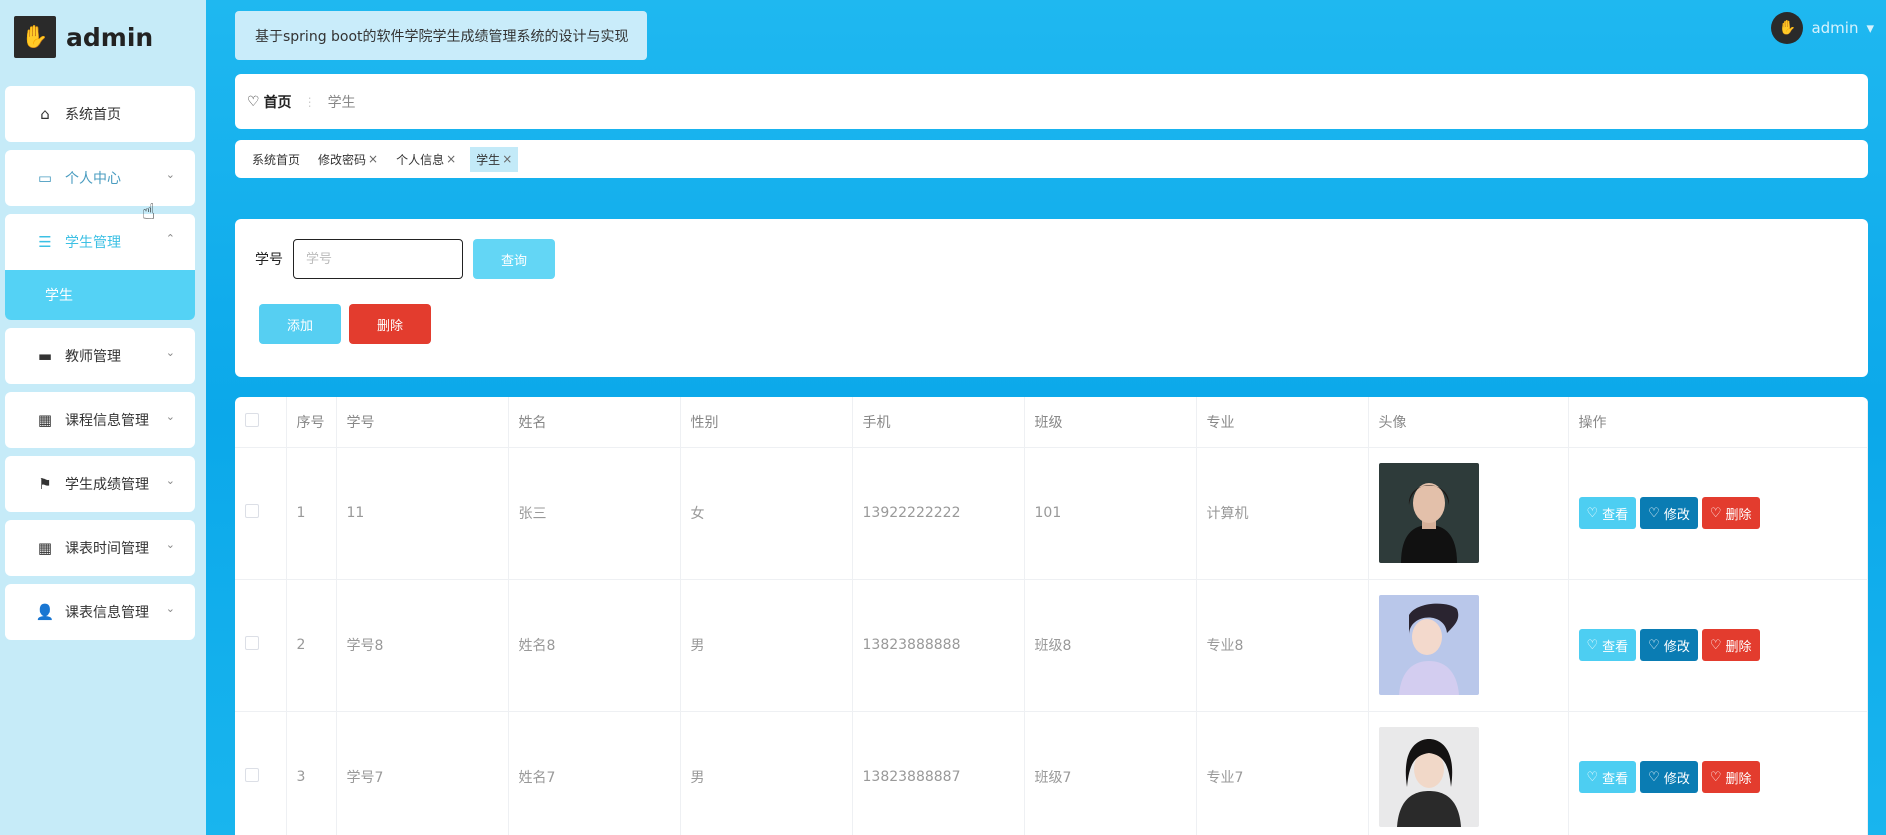  Describe the element at coordinates (441, 35) in the screenshot. I see `system-title: 基于spring boot的软件学院学生成绩管理系统的设计与实现` at that location.